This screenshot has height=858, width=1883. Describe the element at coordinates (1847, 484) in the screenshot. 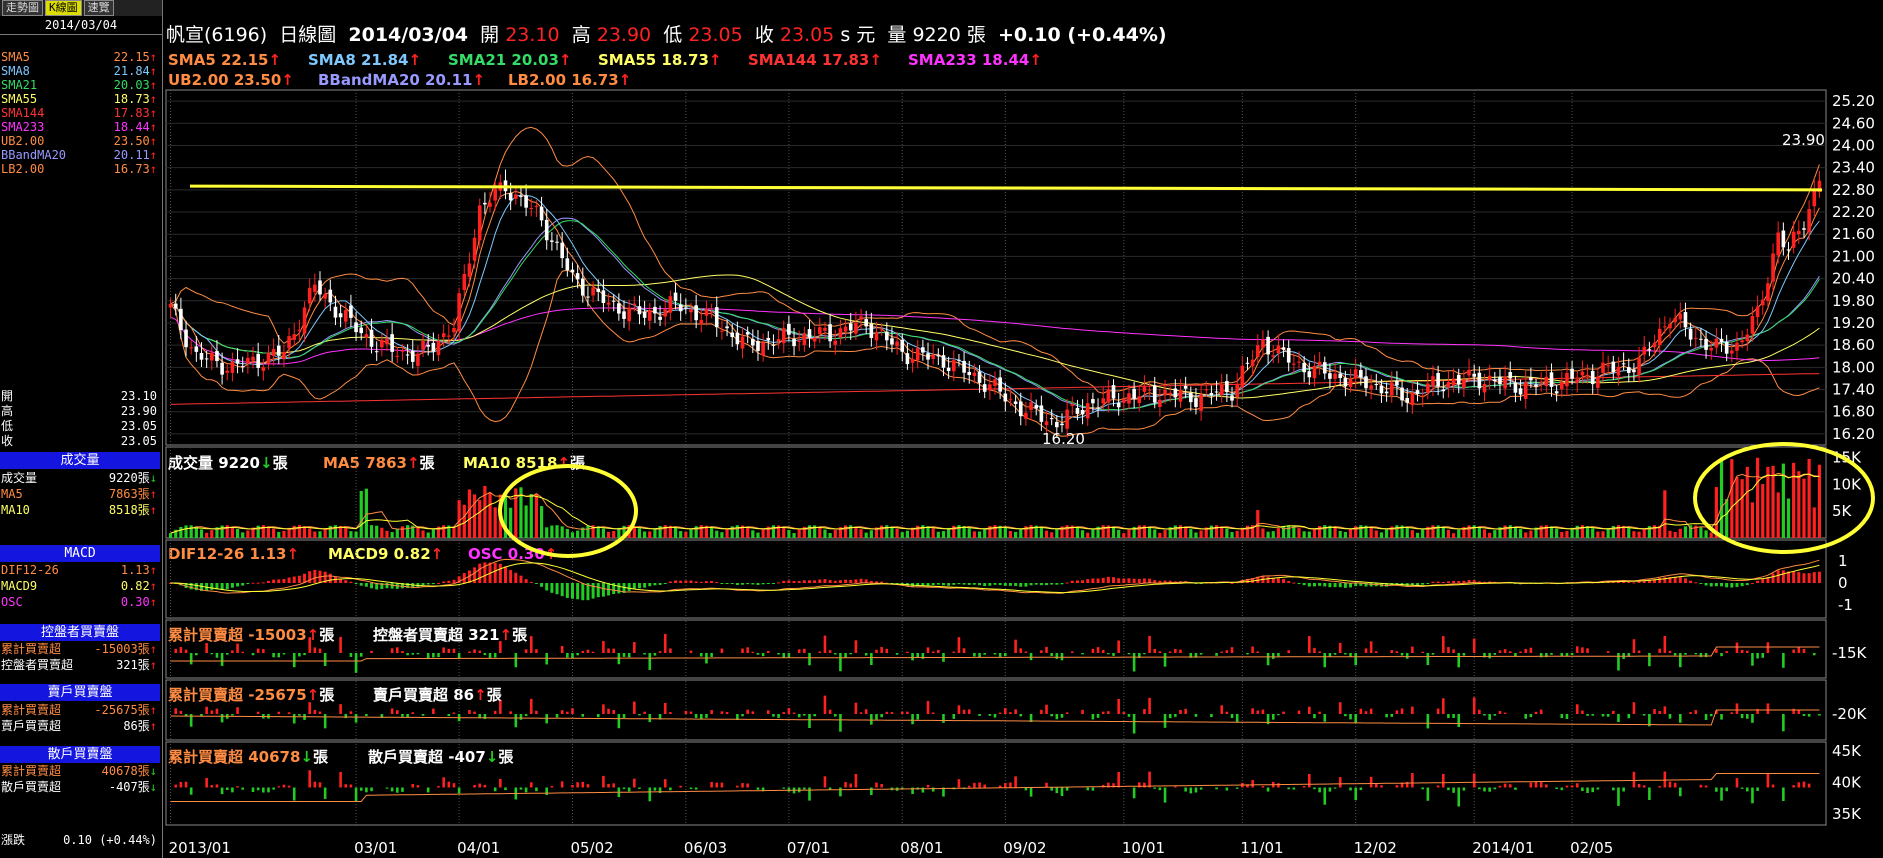

I see `volume-tick-label: 10K` at that location.